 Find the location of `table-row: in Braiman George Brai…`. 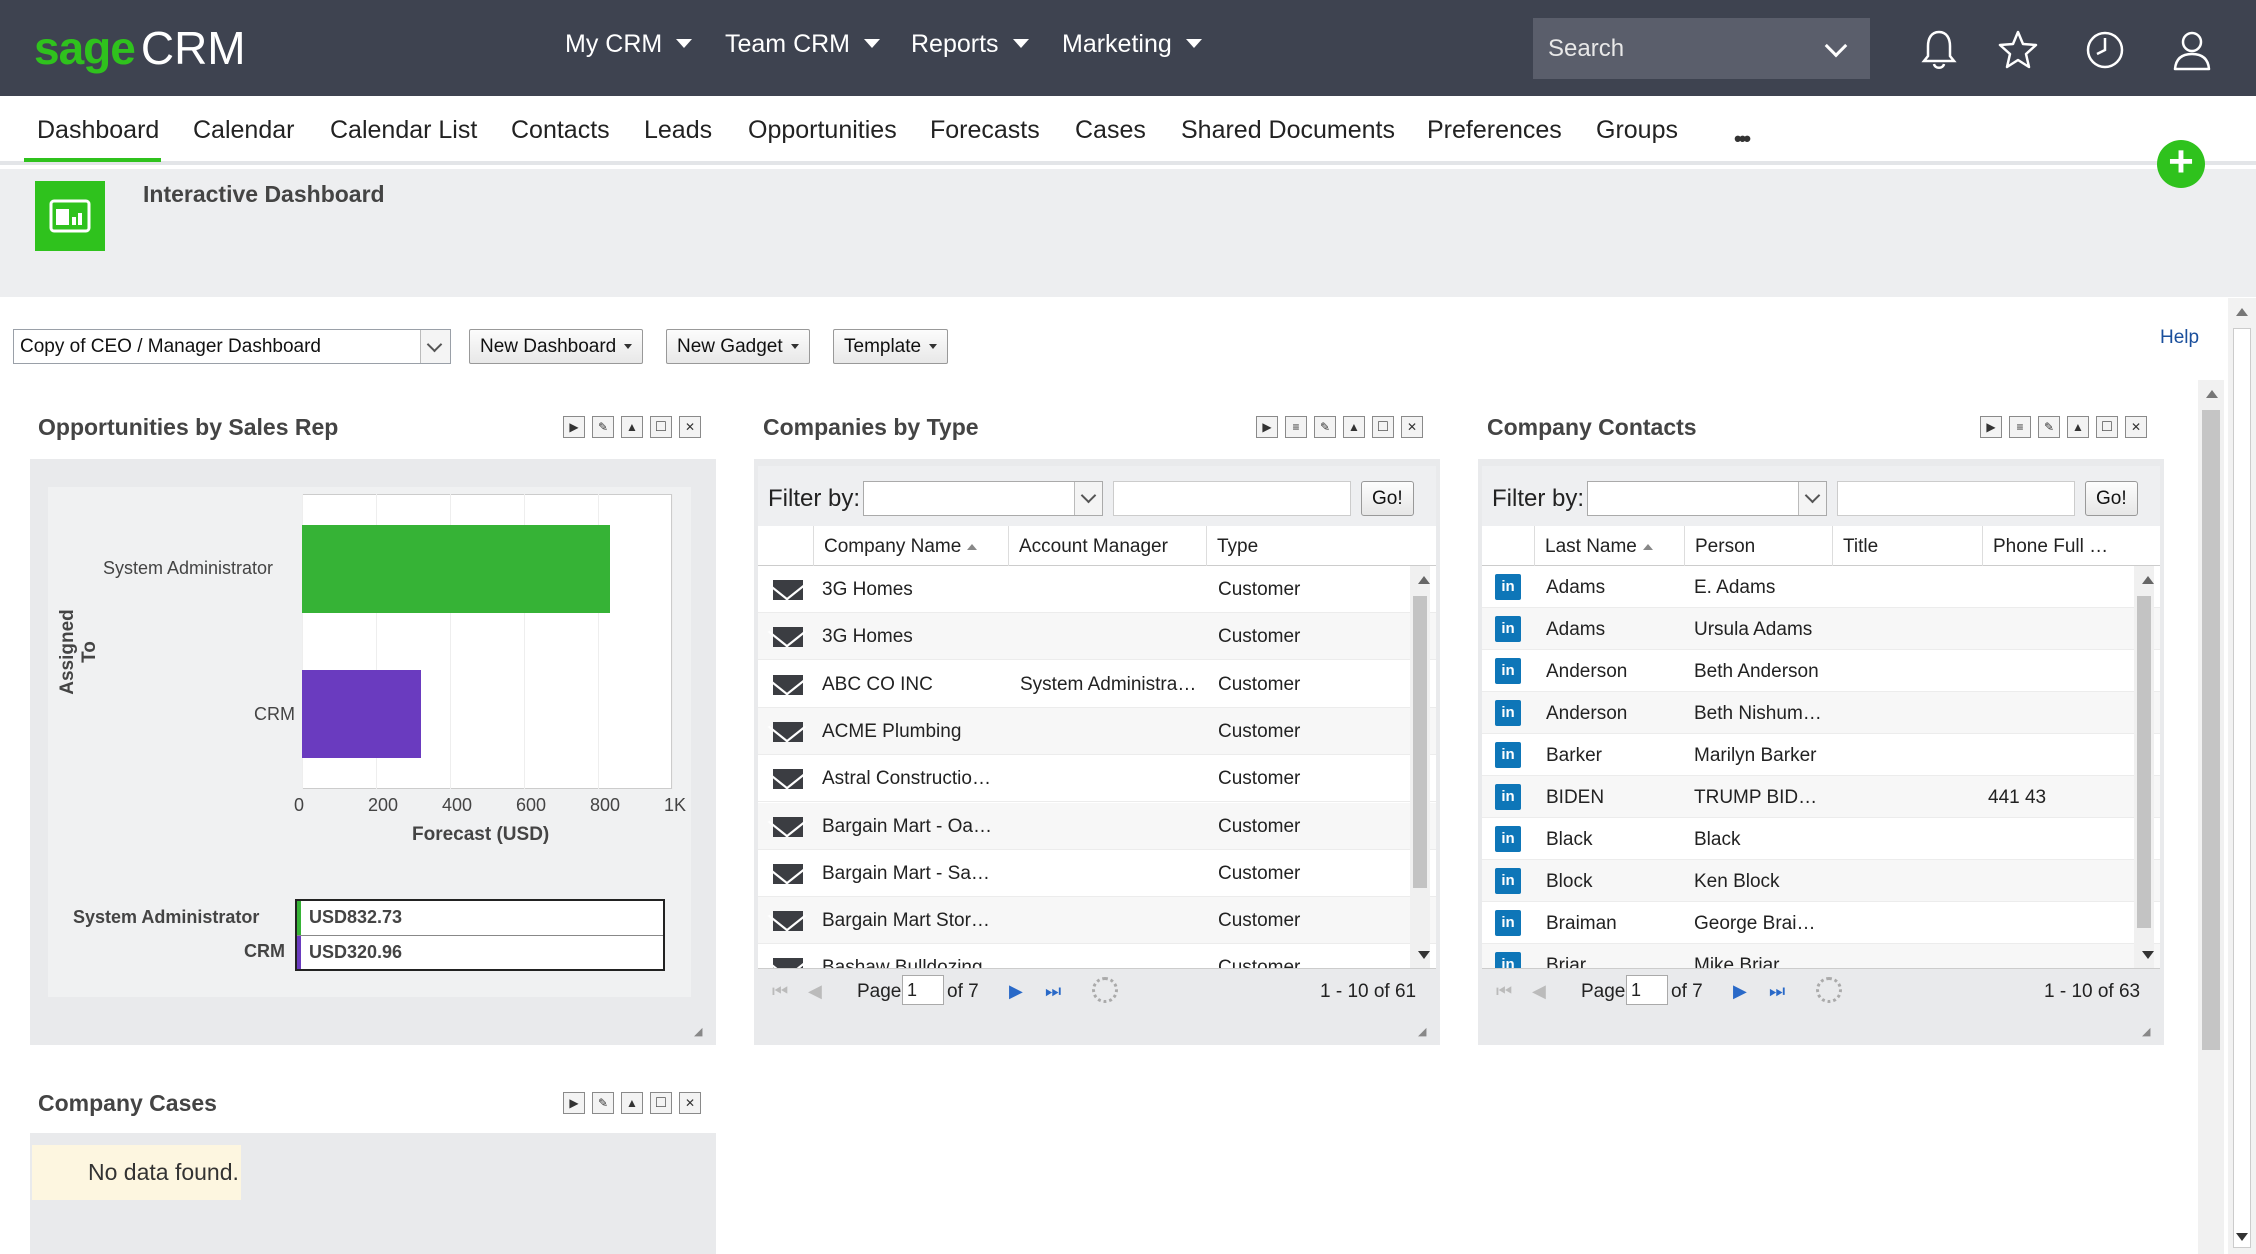

table-row: in Braiman George Brai… is located at coordinates (1821, 923).